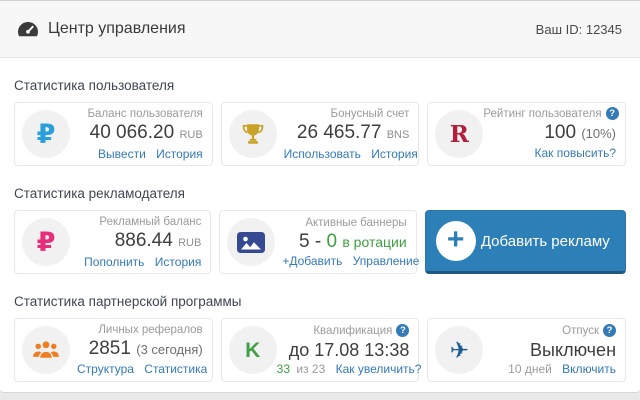 The width and height of the screenshot is (640, 400). I want to click on card-label: Рейтинг пользователя, so click(542, 114).